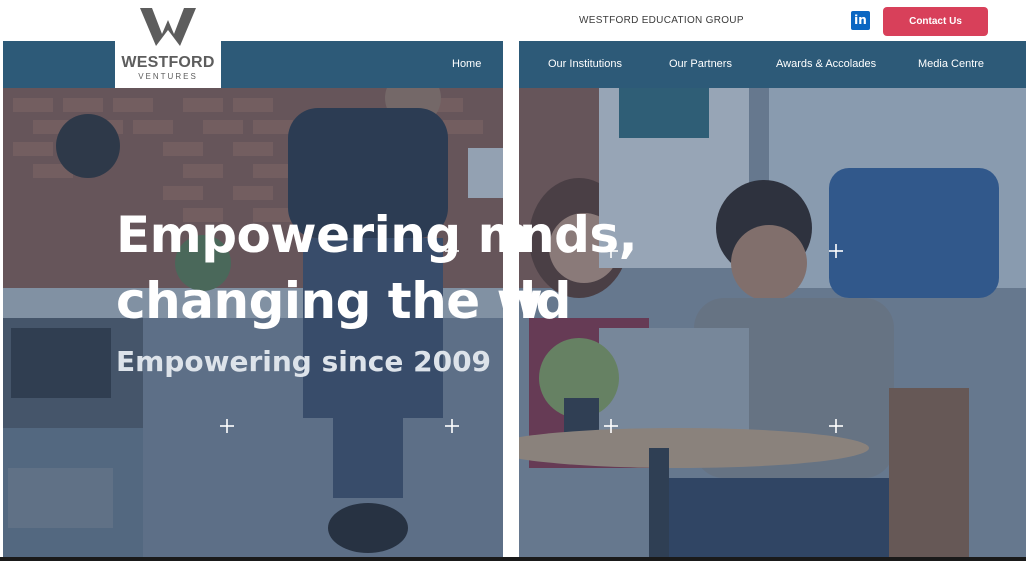  I want to click on navbar-left: Home, so click(253, 64).